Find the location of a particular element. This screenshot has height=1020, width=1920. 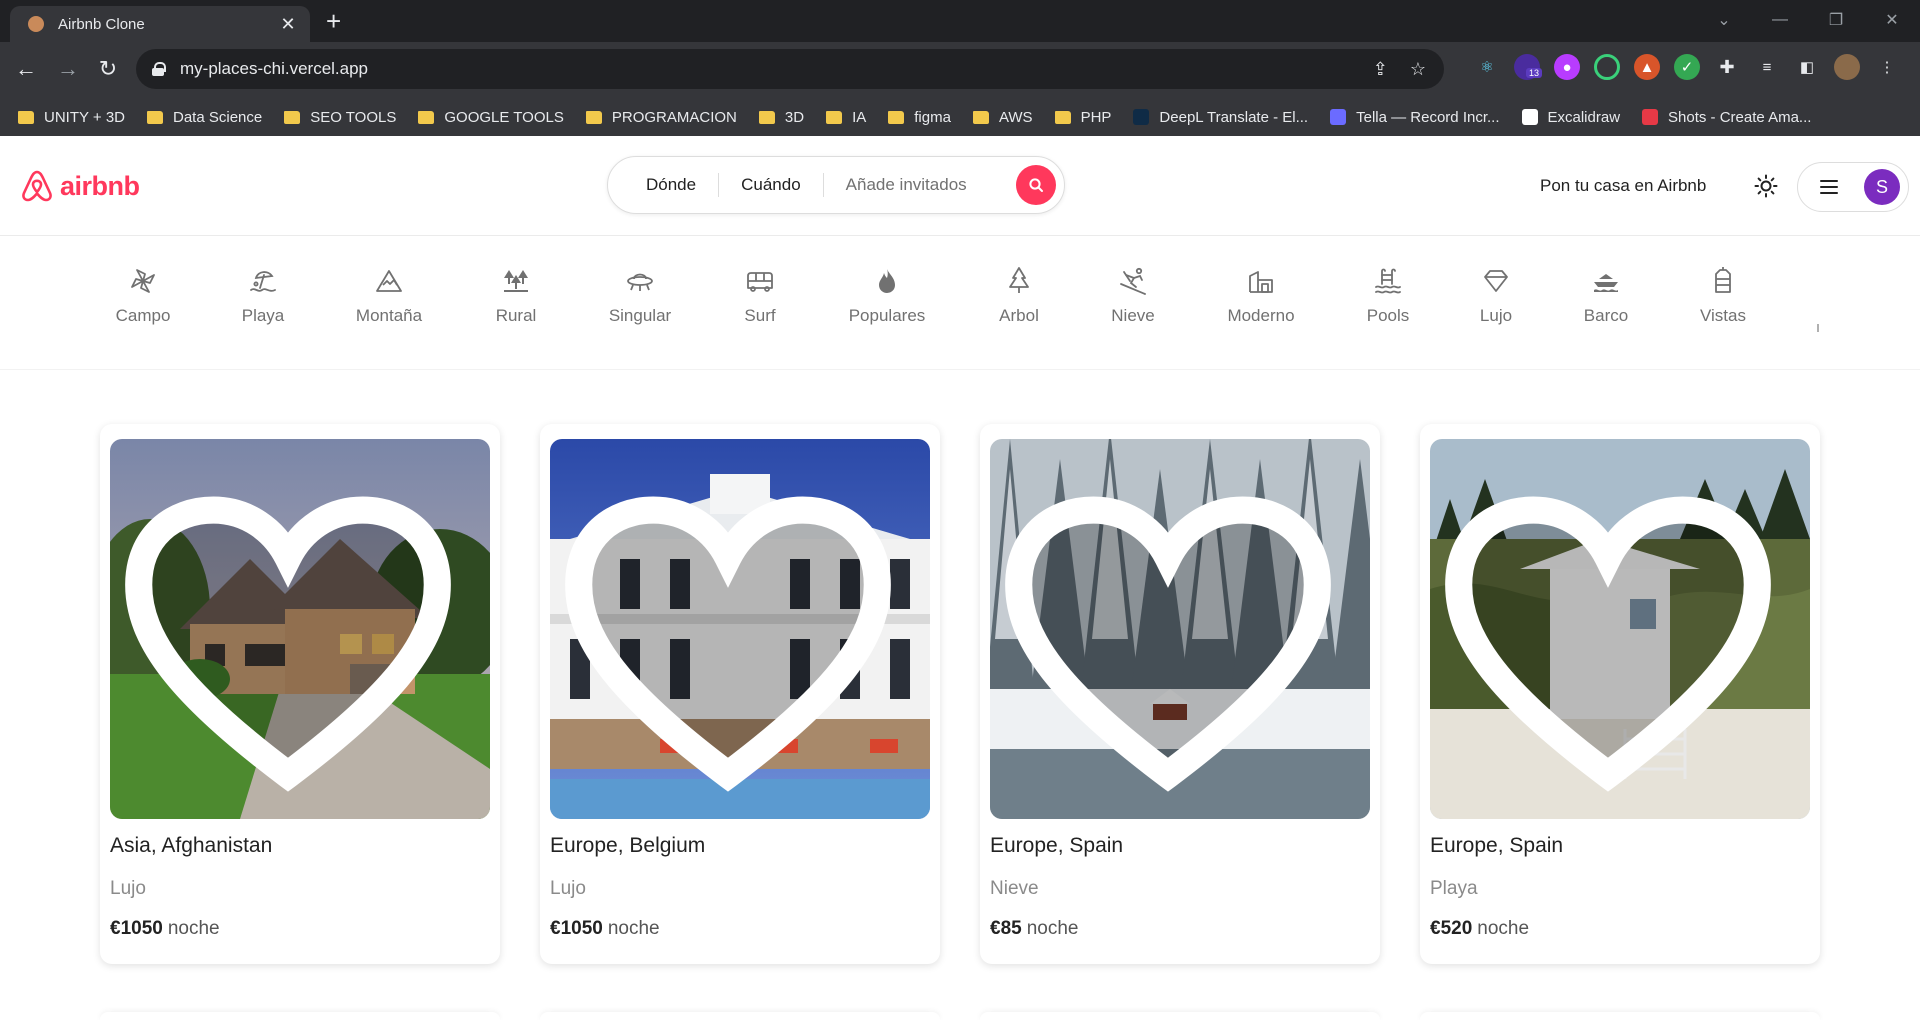

theme-toggle-button is located at coordinates (1766, 186).